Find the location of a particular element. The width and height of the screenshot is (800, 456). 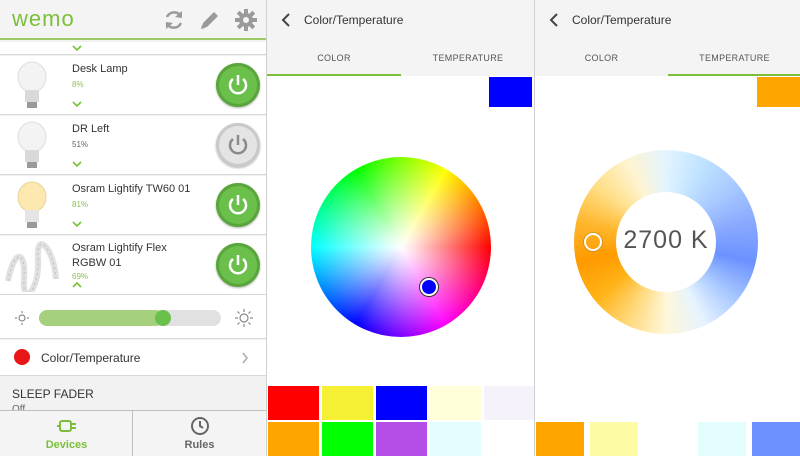

chevron-right-icon is located at coordinates (245, 358).